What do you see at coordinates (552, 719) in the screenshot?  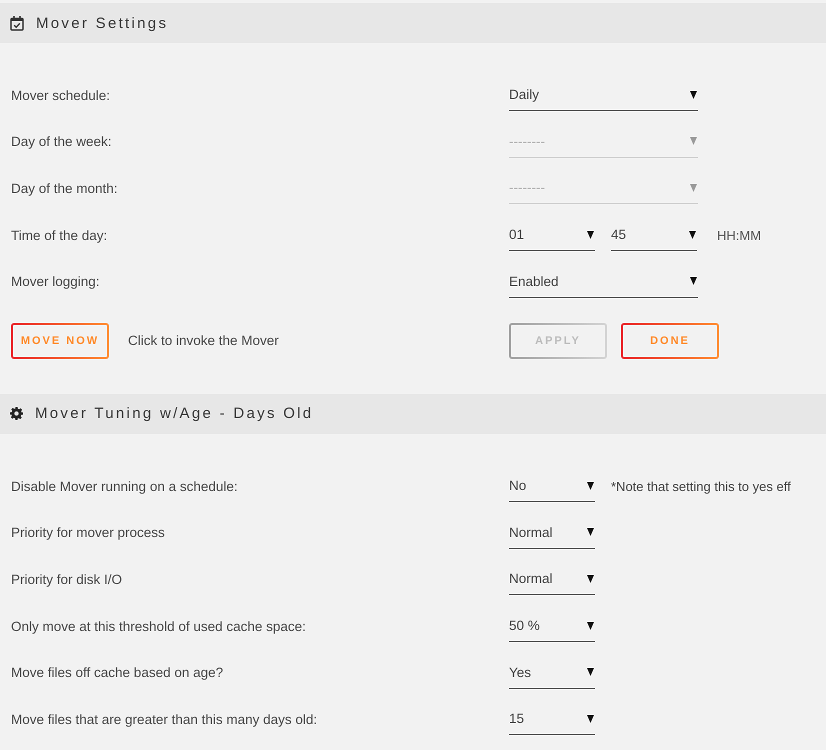 I see `dropdown: 15` at bounding box center [552, 719].